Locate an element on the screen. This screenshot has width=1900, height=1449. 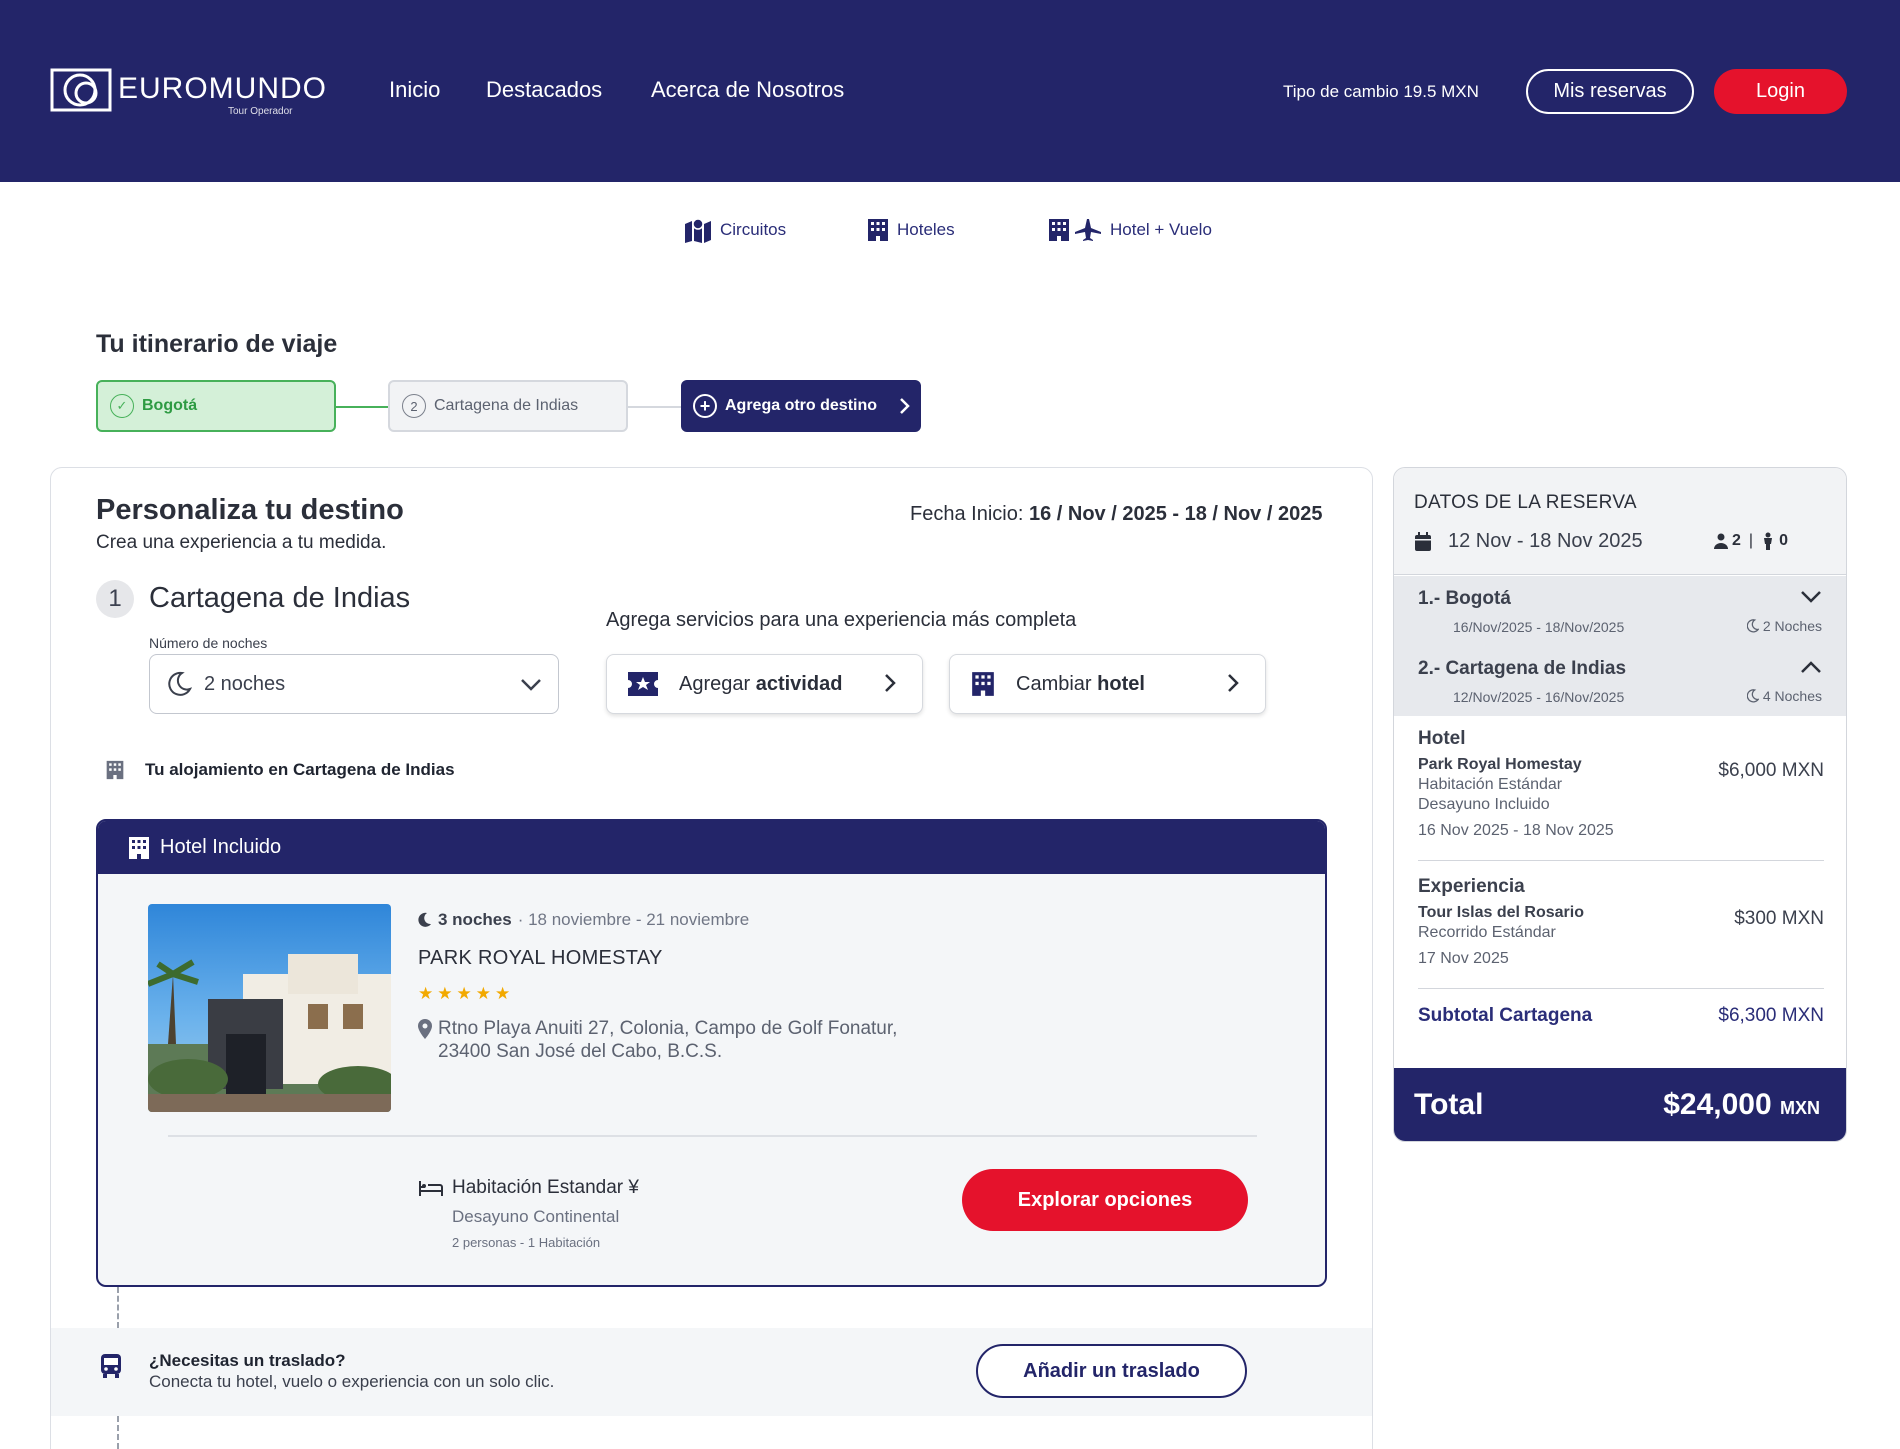
summary-dates: 12 Nov - 18 Nov 2025 is located at coordinates (1528, 541).